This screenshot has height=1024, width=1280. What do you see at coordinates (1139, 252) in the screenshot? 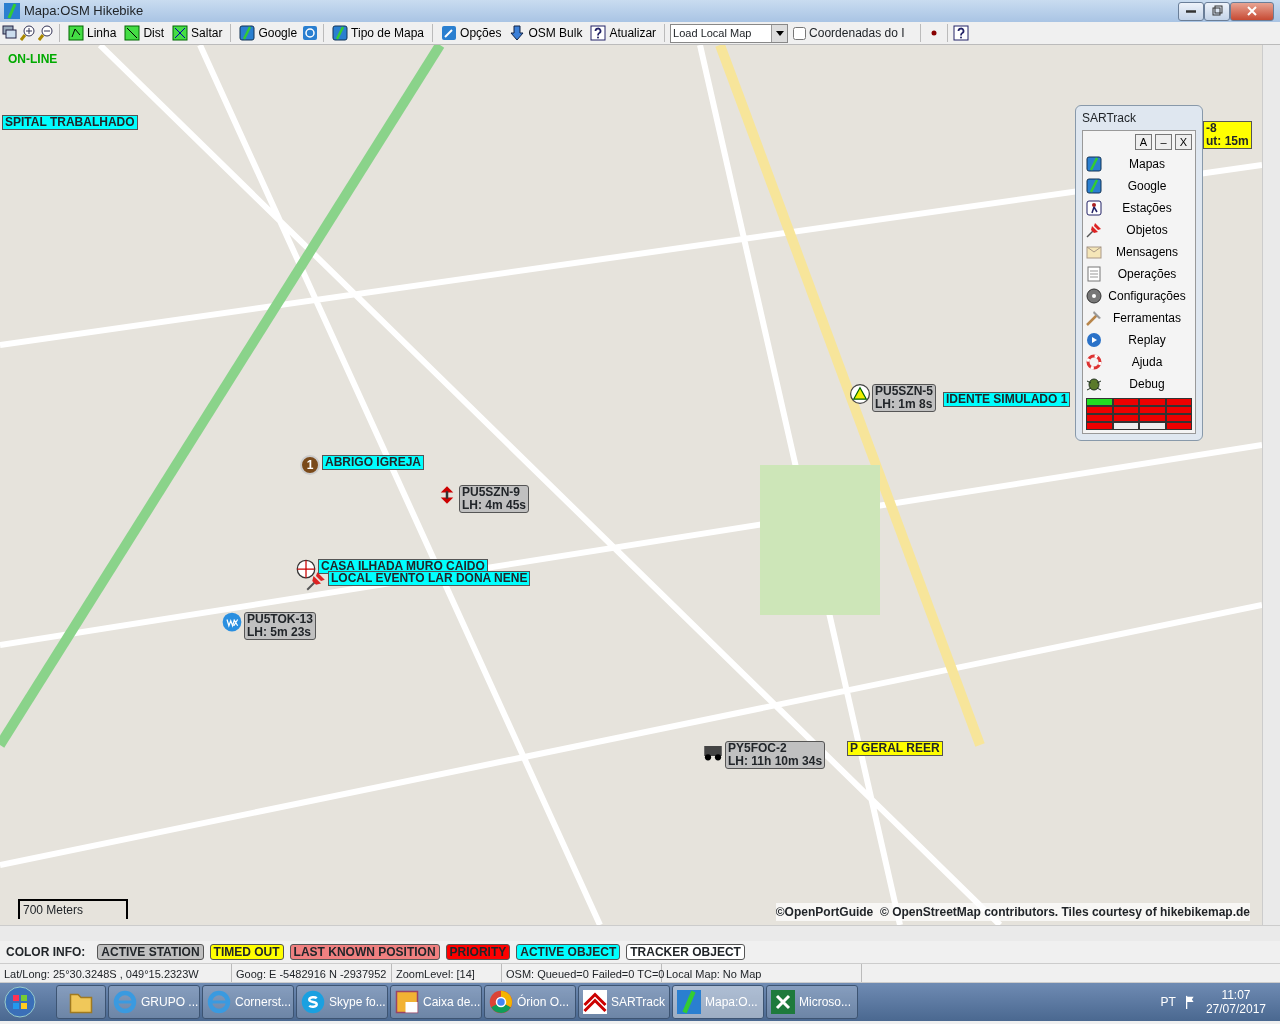
I see `panel-menu-item: Mensagens` at bounding box center [1139, 252].